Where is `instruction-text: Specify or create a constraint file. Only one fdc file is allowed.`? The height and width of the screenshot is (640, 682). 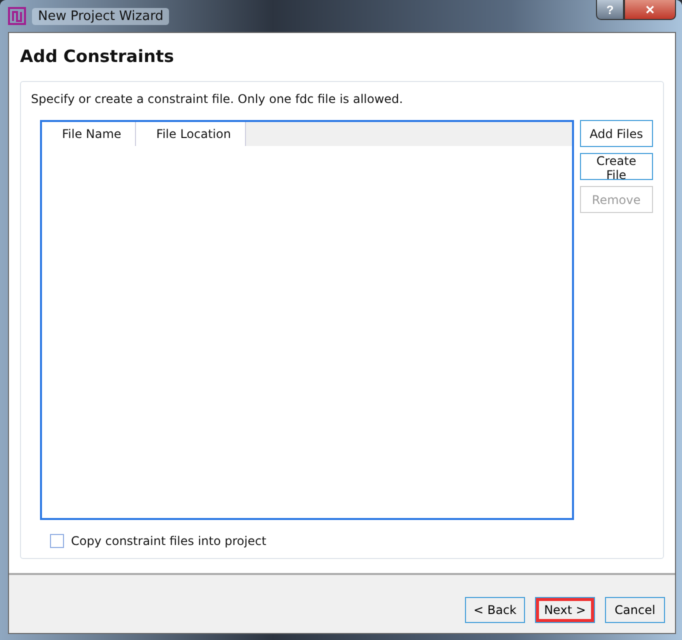 instruction-text: Specify or create a constraint file. Only one fdc file is allowed. is located at coordinates (217, 99).